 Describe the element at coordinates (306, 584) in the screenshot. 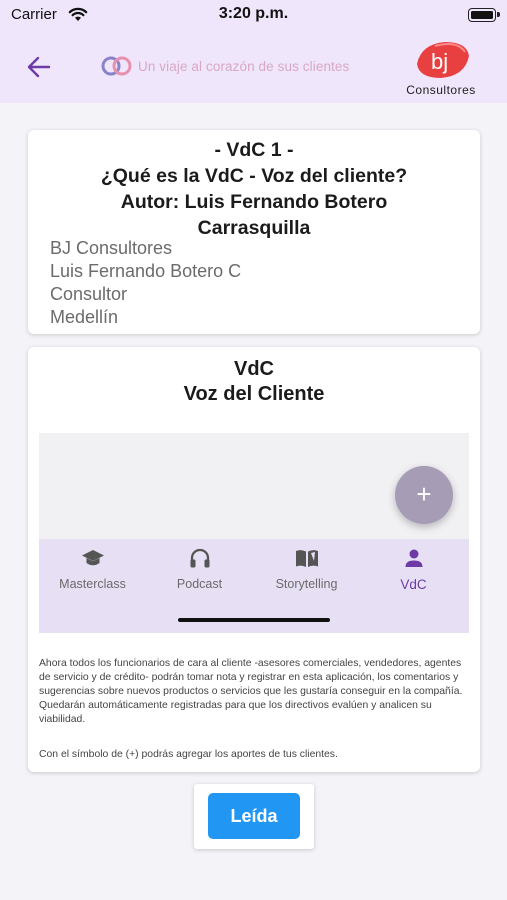

I see `nav-label-storytelling: Storytelling` at that location.